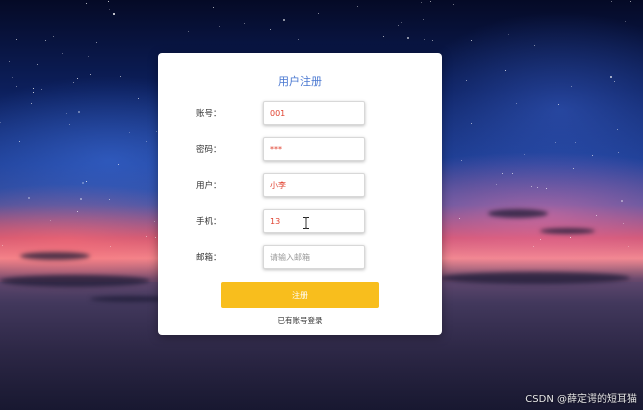  Describe the element at coordinates (314, 221) in the screenshot. I see `phone-input` at that location.